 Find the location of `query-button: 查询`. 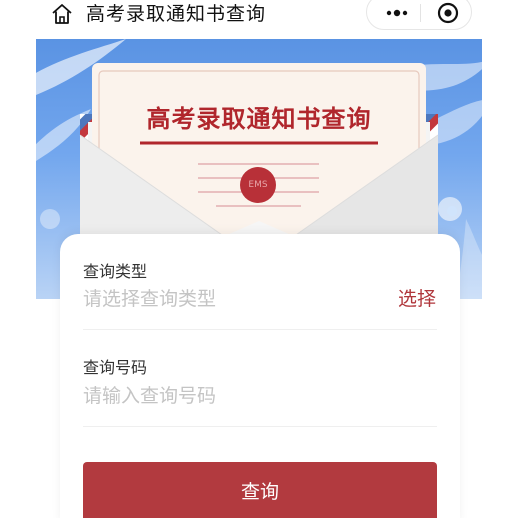

query-button: 查询 is located at coordinates (260, 490).